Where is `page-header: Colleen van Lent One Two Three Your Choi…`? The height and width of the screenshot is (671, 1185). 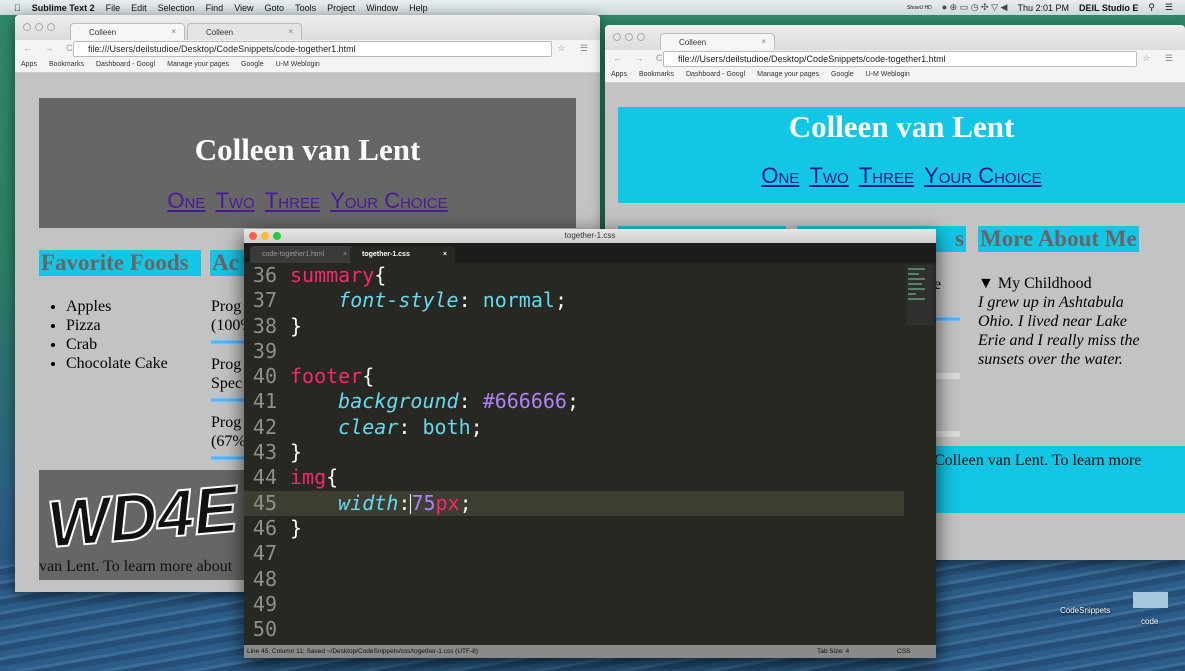
page-header: Colleen van Lent One Two Three Your Choi… is located at coordinates (901, 155).